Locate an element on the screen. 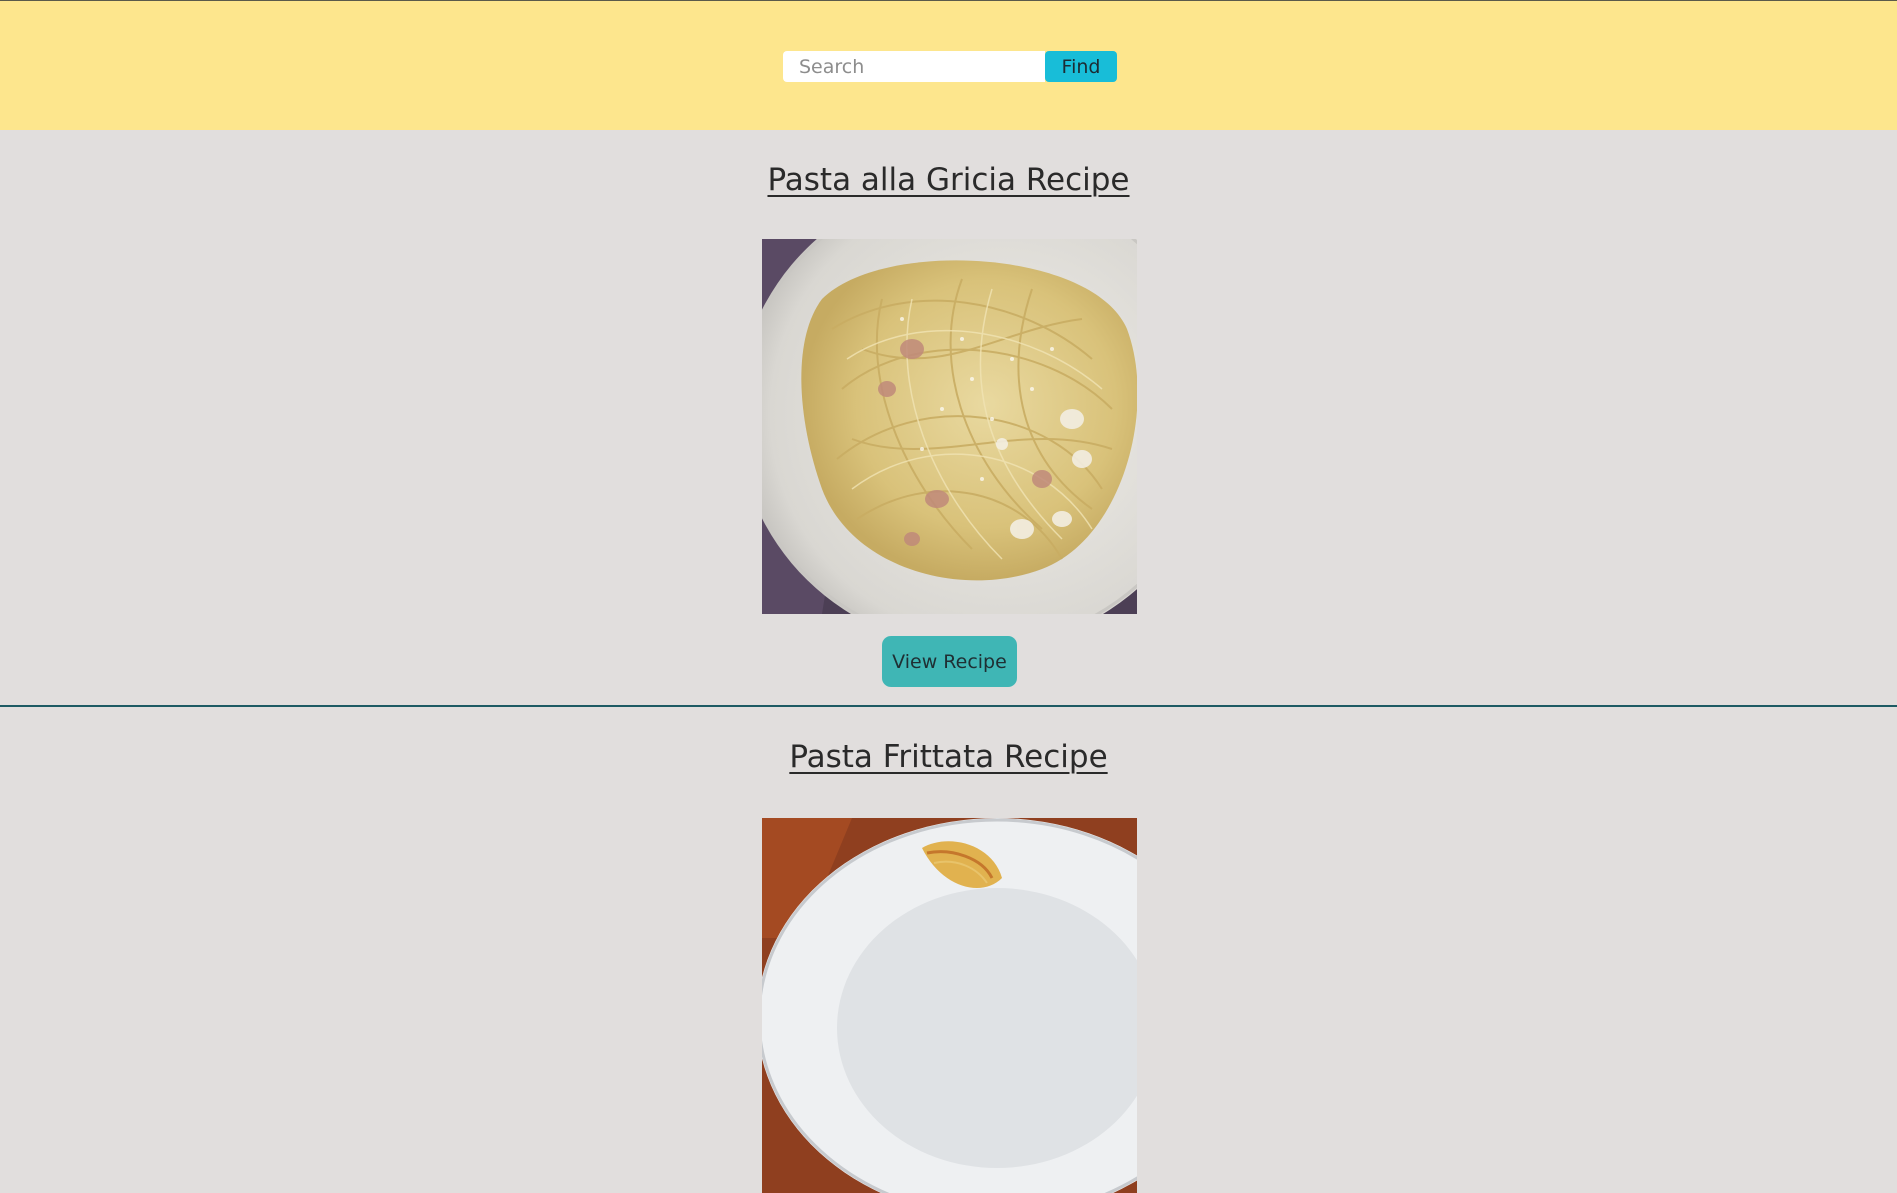 The height and width of the screenshot is (1193, 1897). find-button: Find is located at coordinates (1081, 66).